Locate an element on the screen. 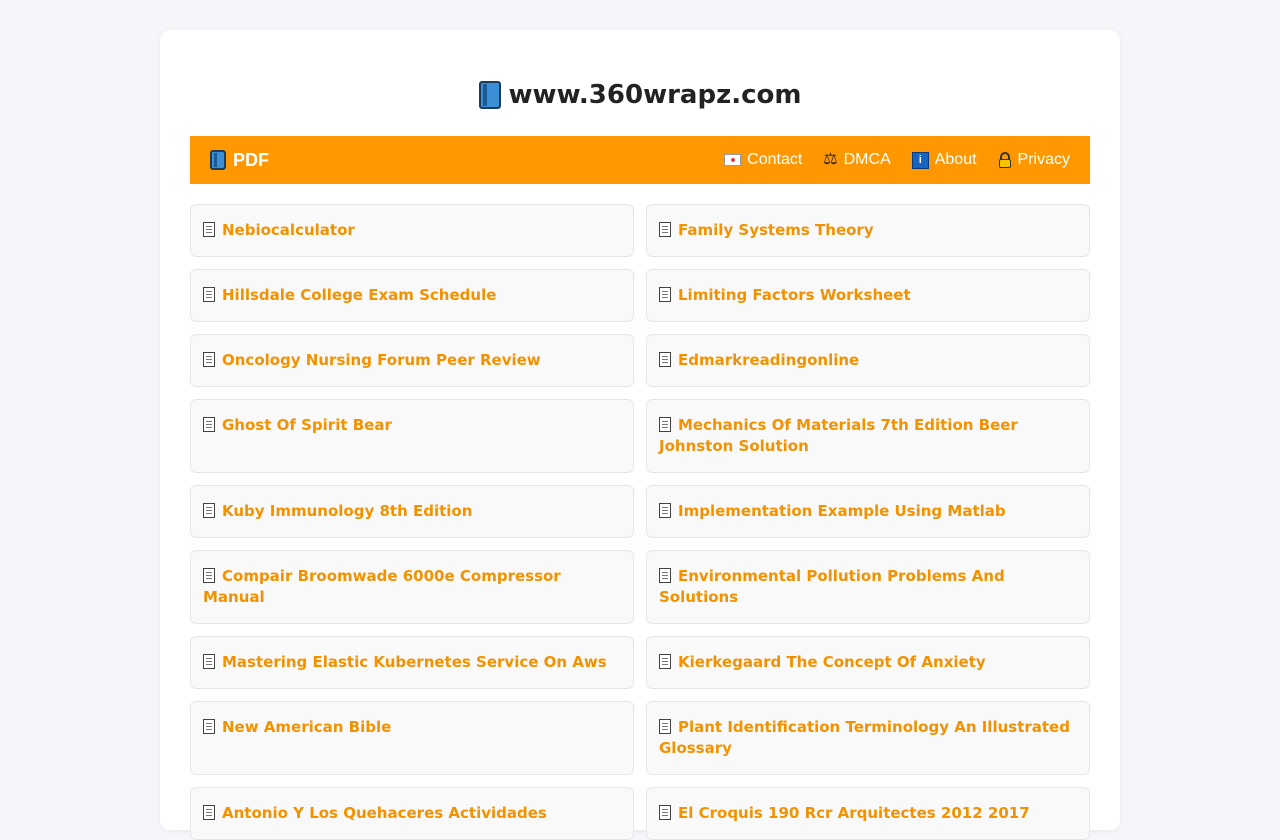 The width and height of the screenshot is (1280, 840). nav-link-about: i About is located at coordinates (944, 160).